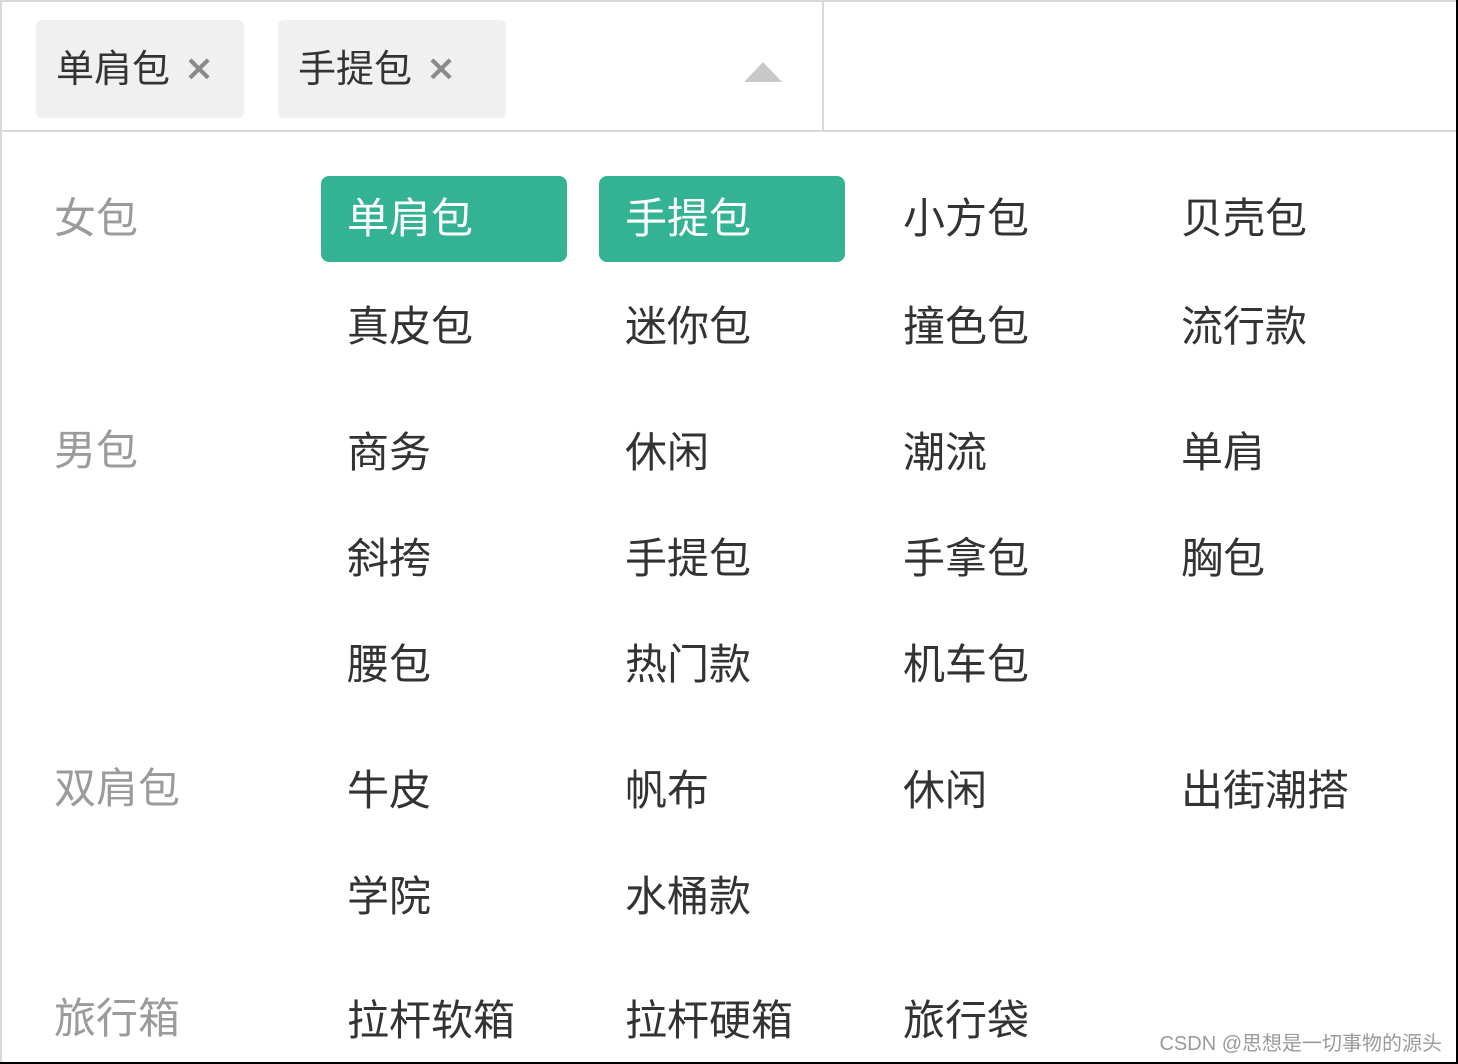  What do you see at coordinates (444, 791) in the screenshot?
I see `option-item: 牛皮` at bounding box center [444, 791].